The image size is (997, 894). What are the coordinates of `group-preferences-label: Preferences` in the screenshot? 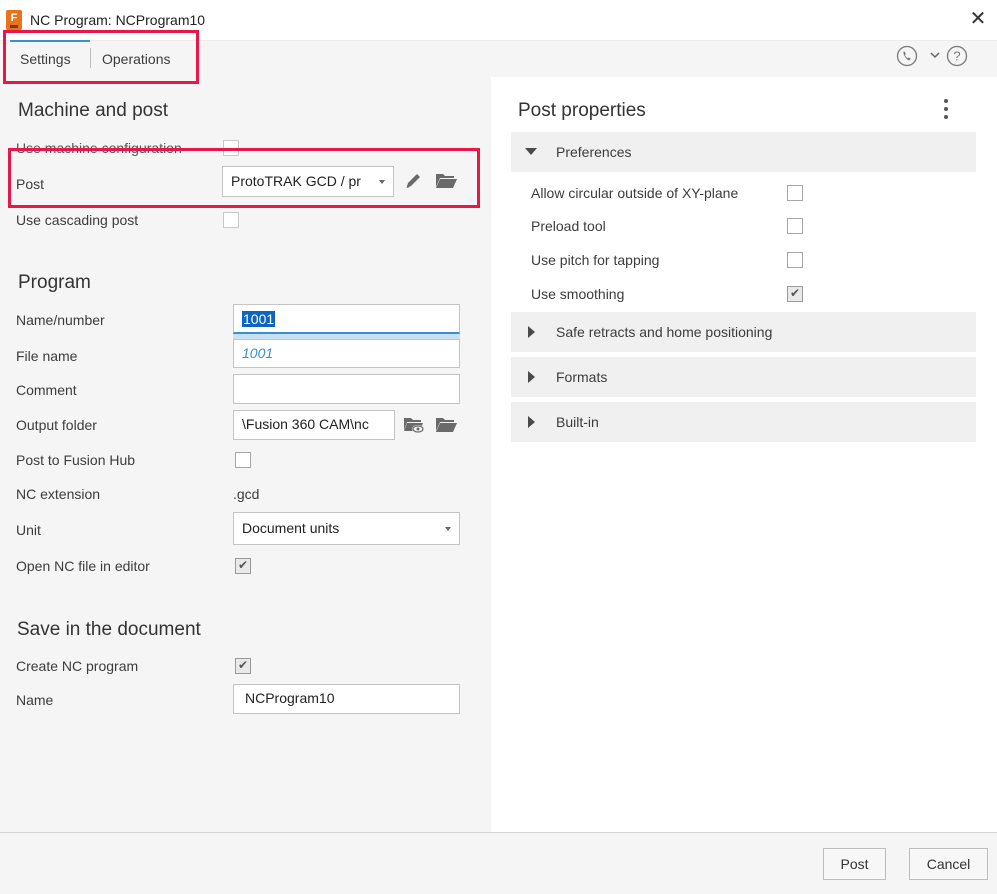 It's located at (594, 152).